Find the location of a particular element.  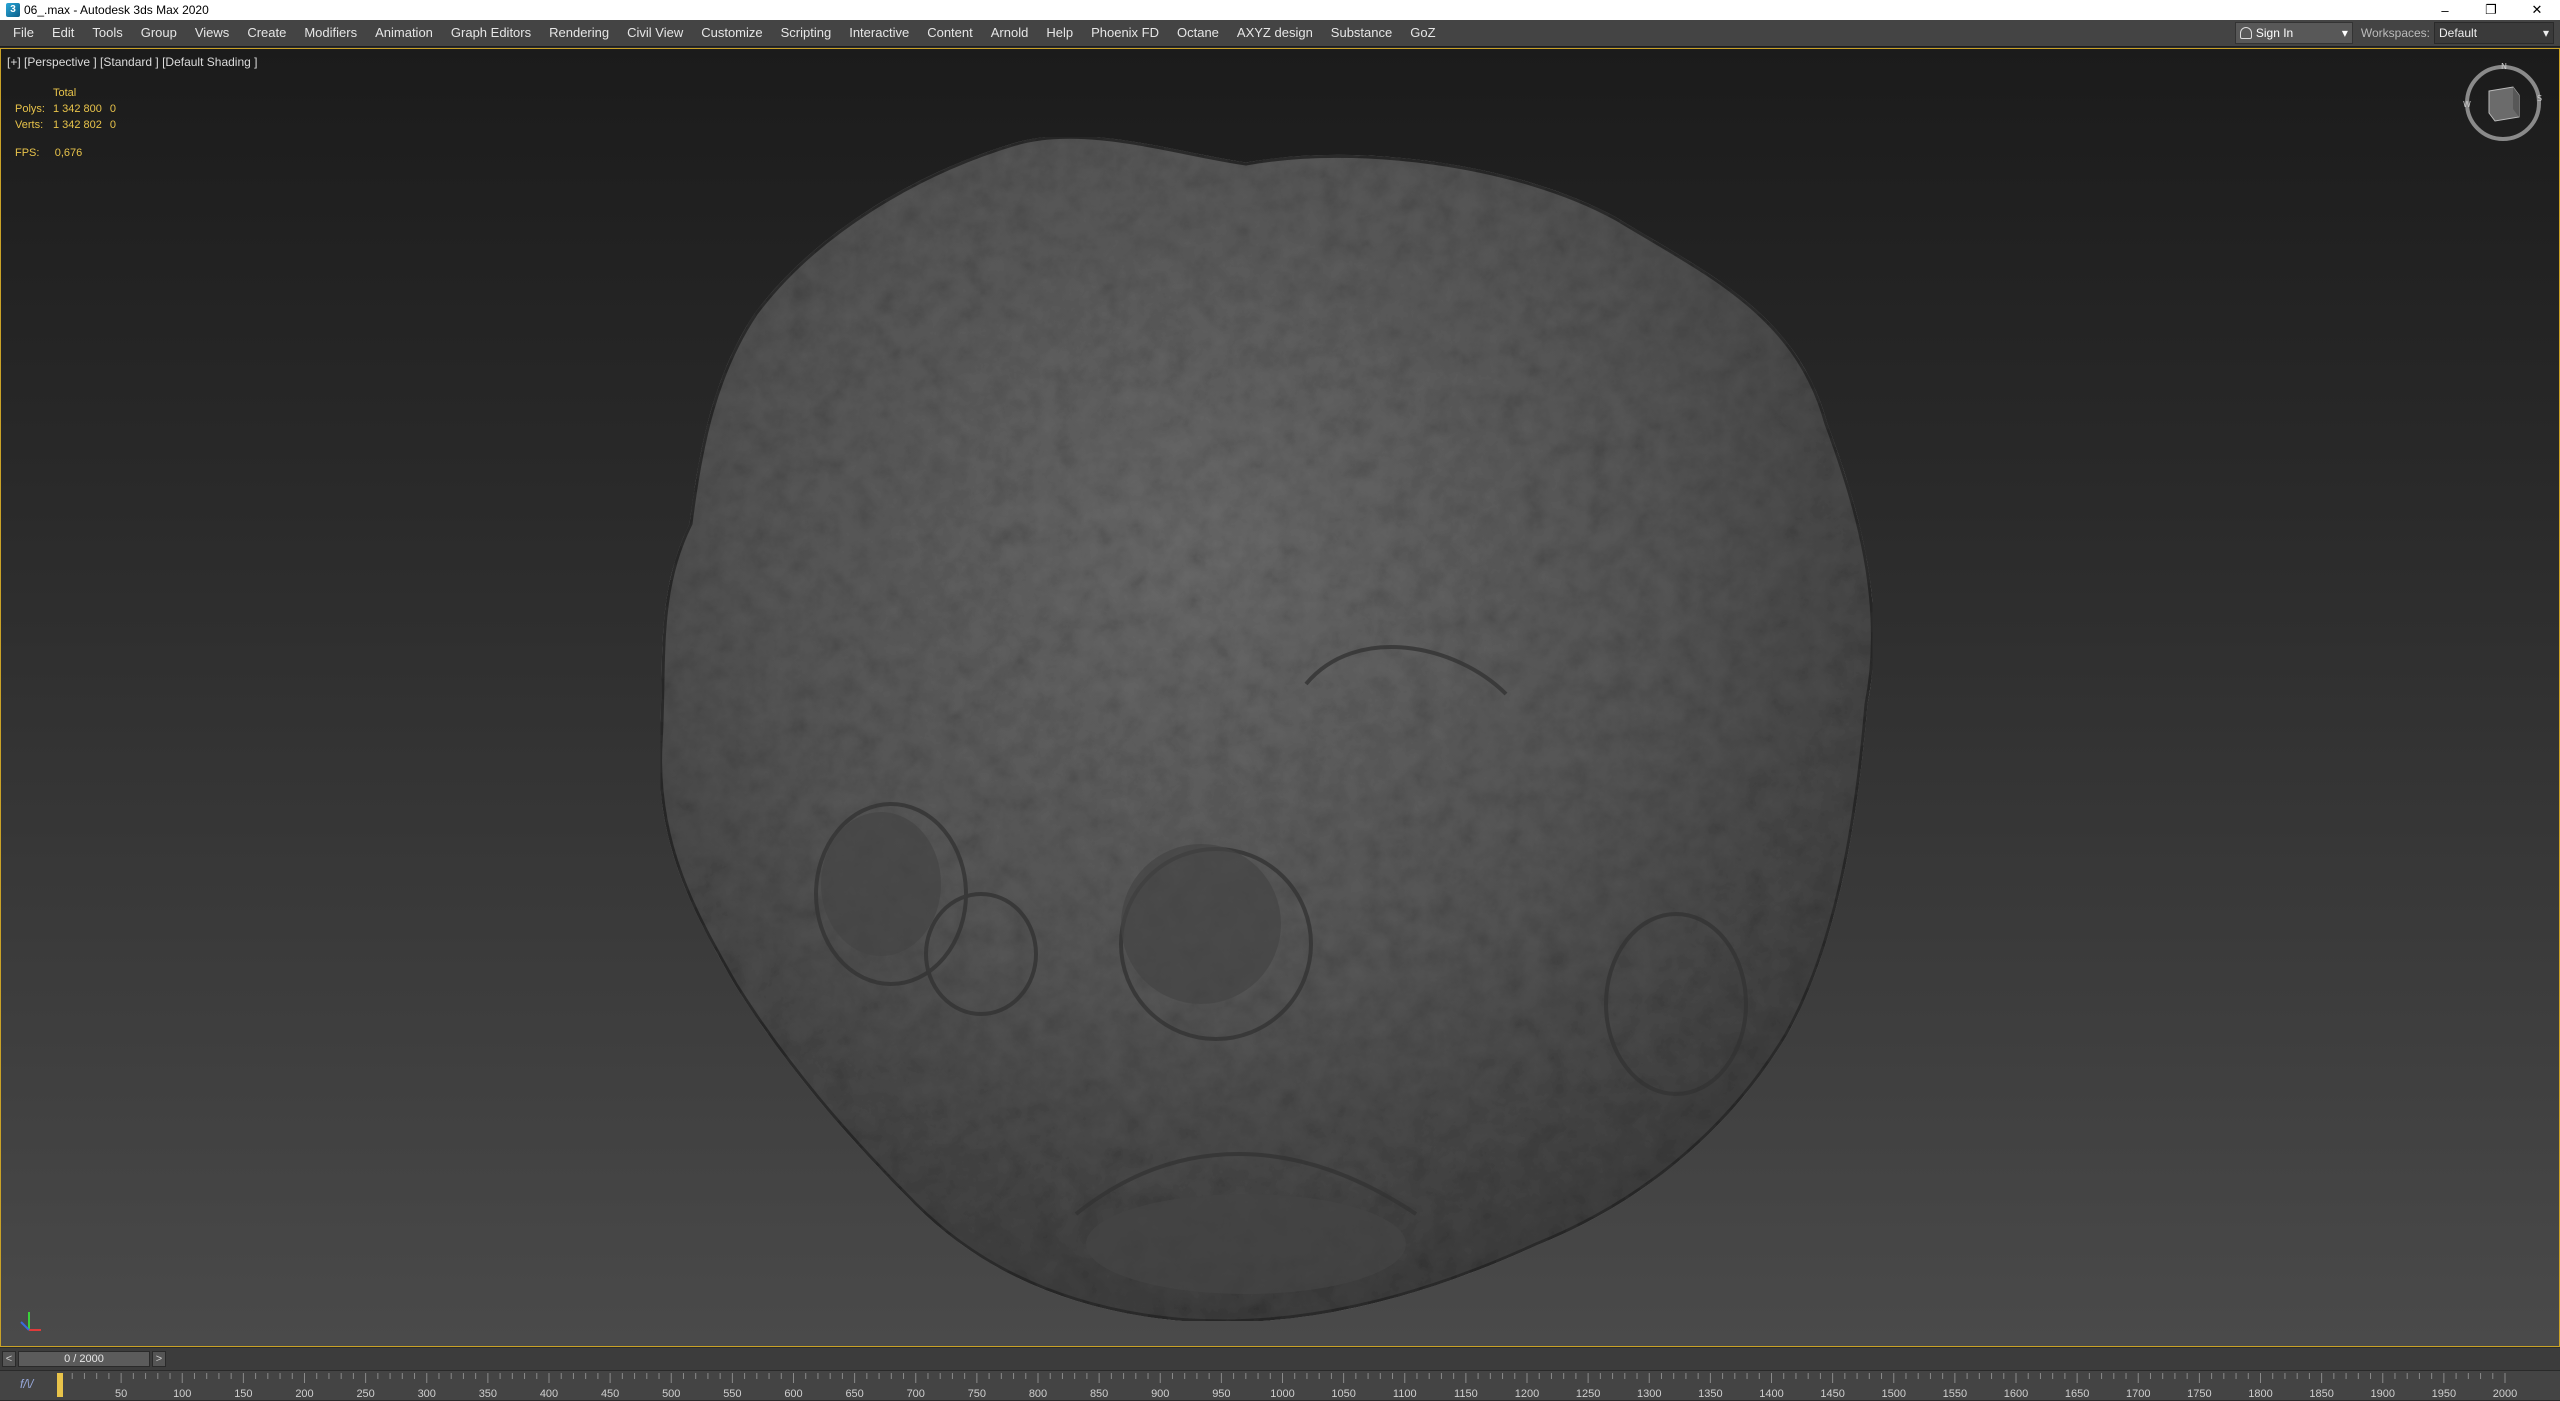

previous-frame-button: < is located at coordinates (9, 1359).